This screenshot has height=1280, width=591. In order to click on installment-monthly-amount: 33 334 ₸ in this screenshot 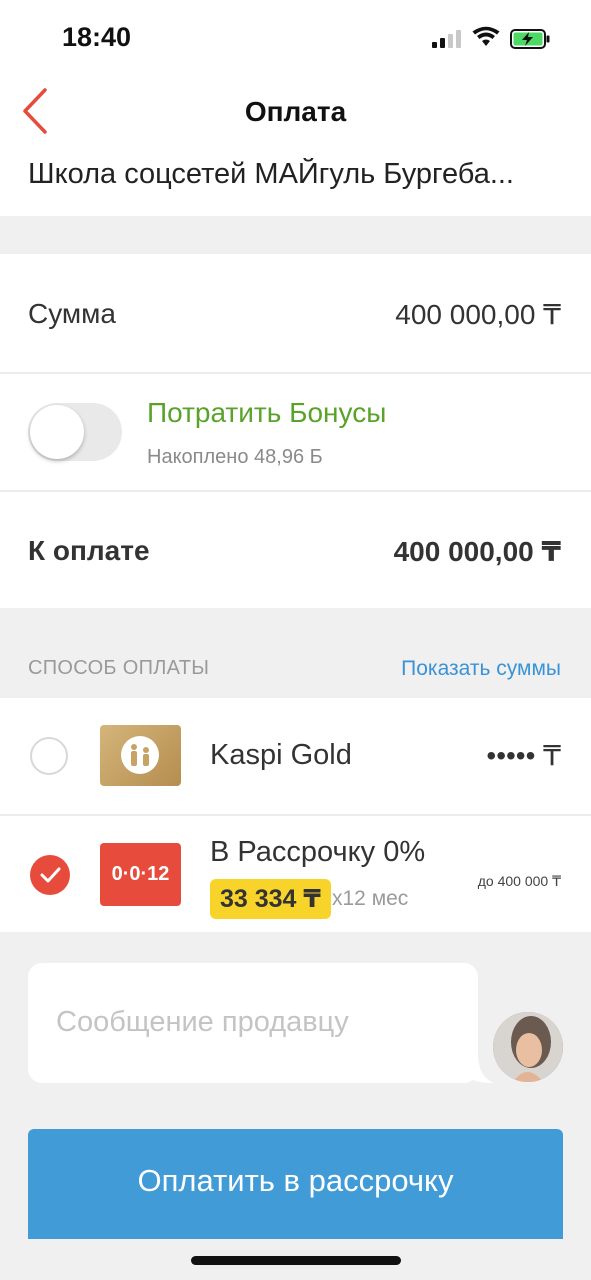, I will do `click(270, 899)`.